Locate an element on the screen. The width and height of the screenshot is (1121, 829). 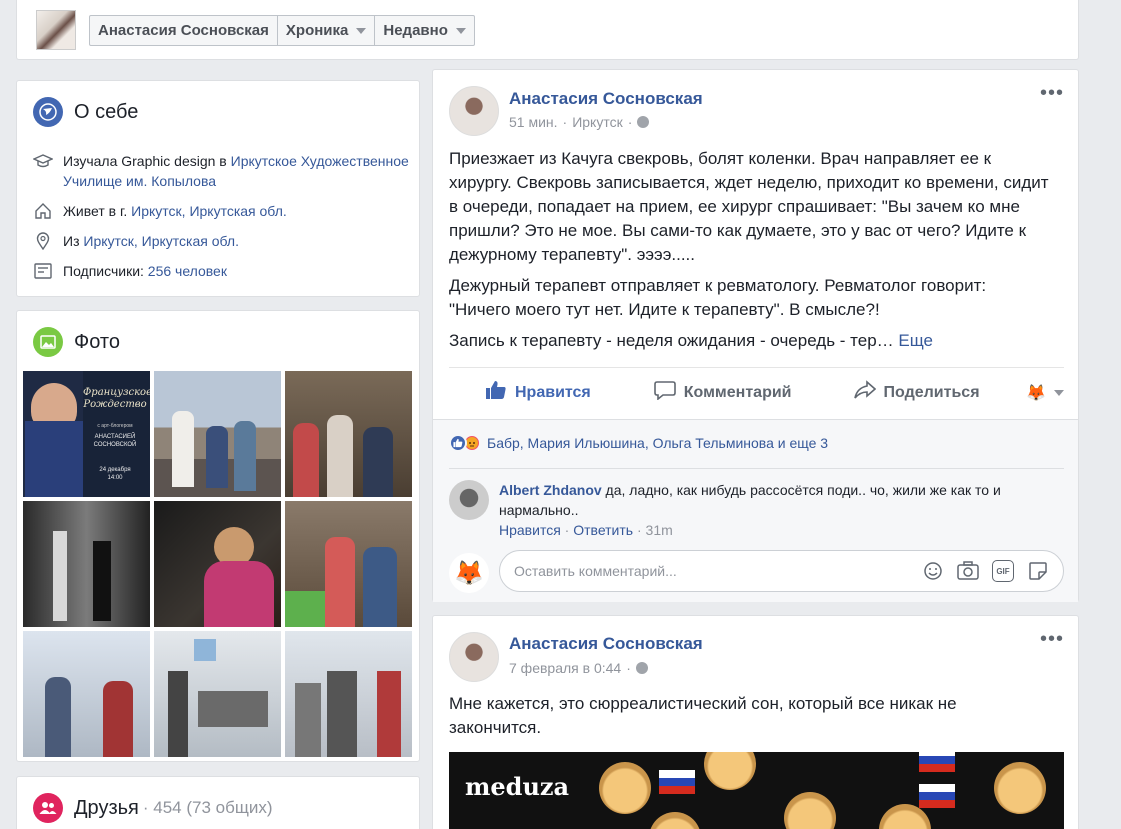
comment-time: 31m is located at coordinates (659, 530).